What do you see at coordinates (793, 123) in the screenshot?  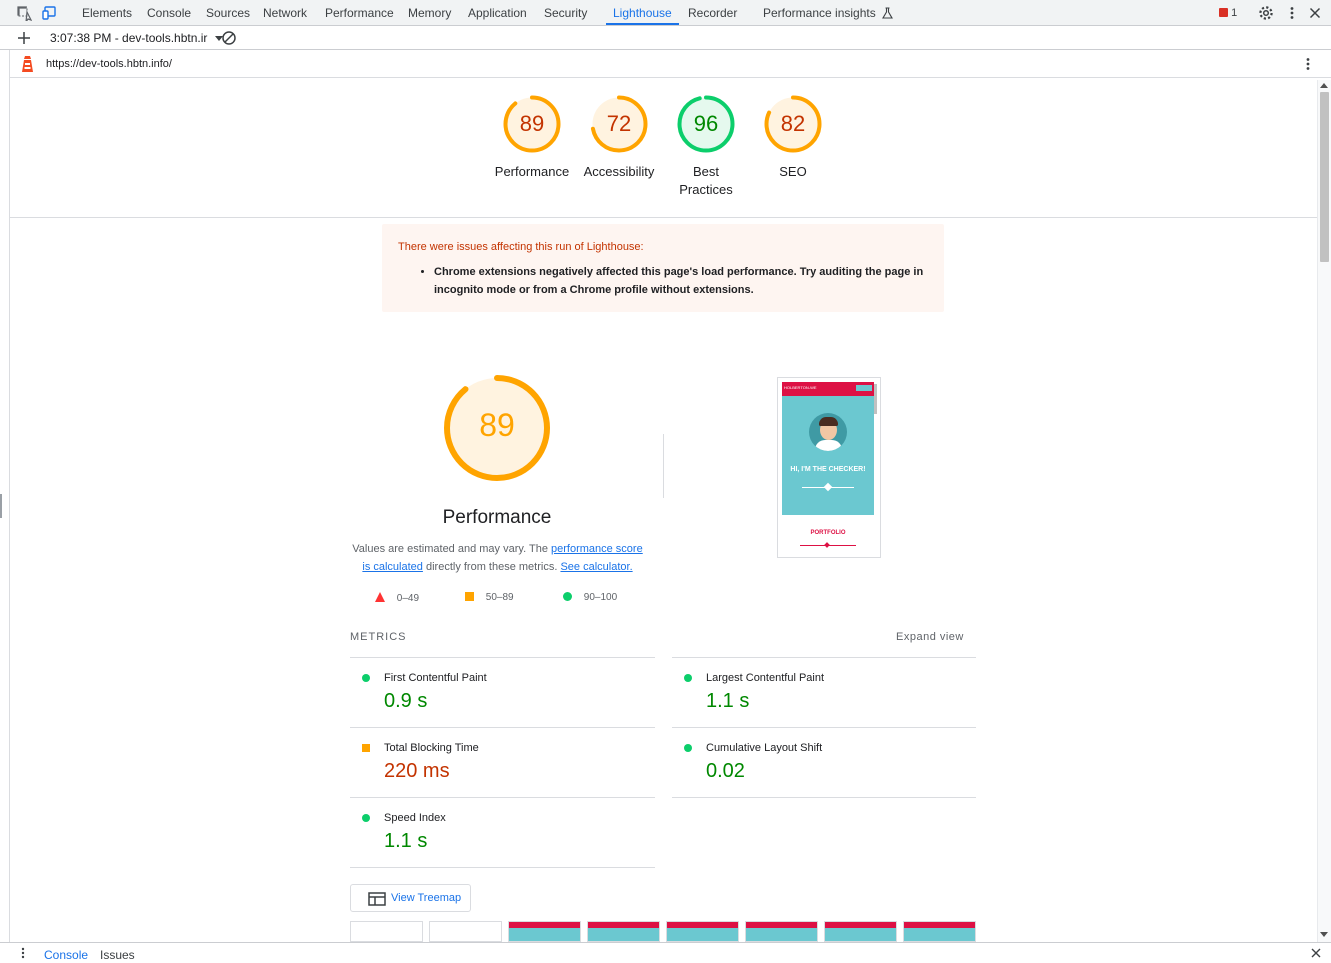 I see `gauge-score-seo: 82` at bounding box center [793, 123].